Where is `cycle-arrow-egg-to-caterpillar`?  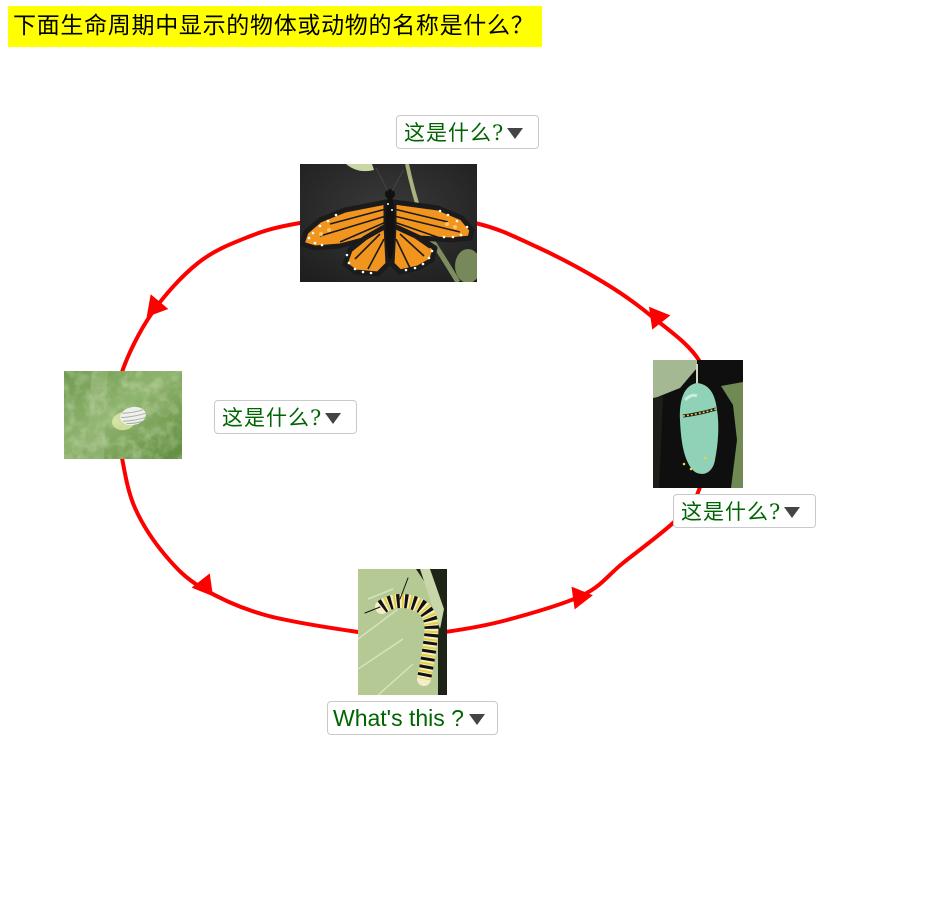
cycle-arrow-egg-to-caterpillar is located at coordinates (202, 585).